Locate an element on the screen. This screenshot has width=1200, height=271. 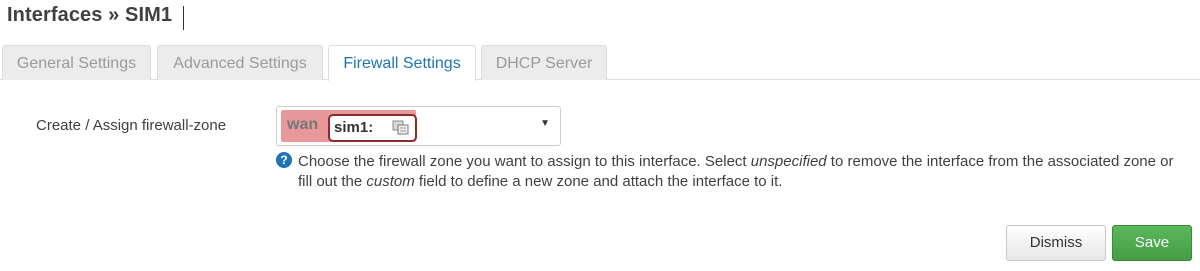
dismiss-button: Dismiss is located at coordinates (1056, 243).